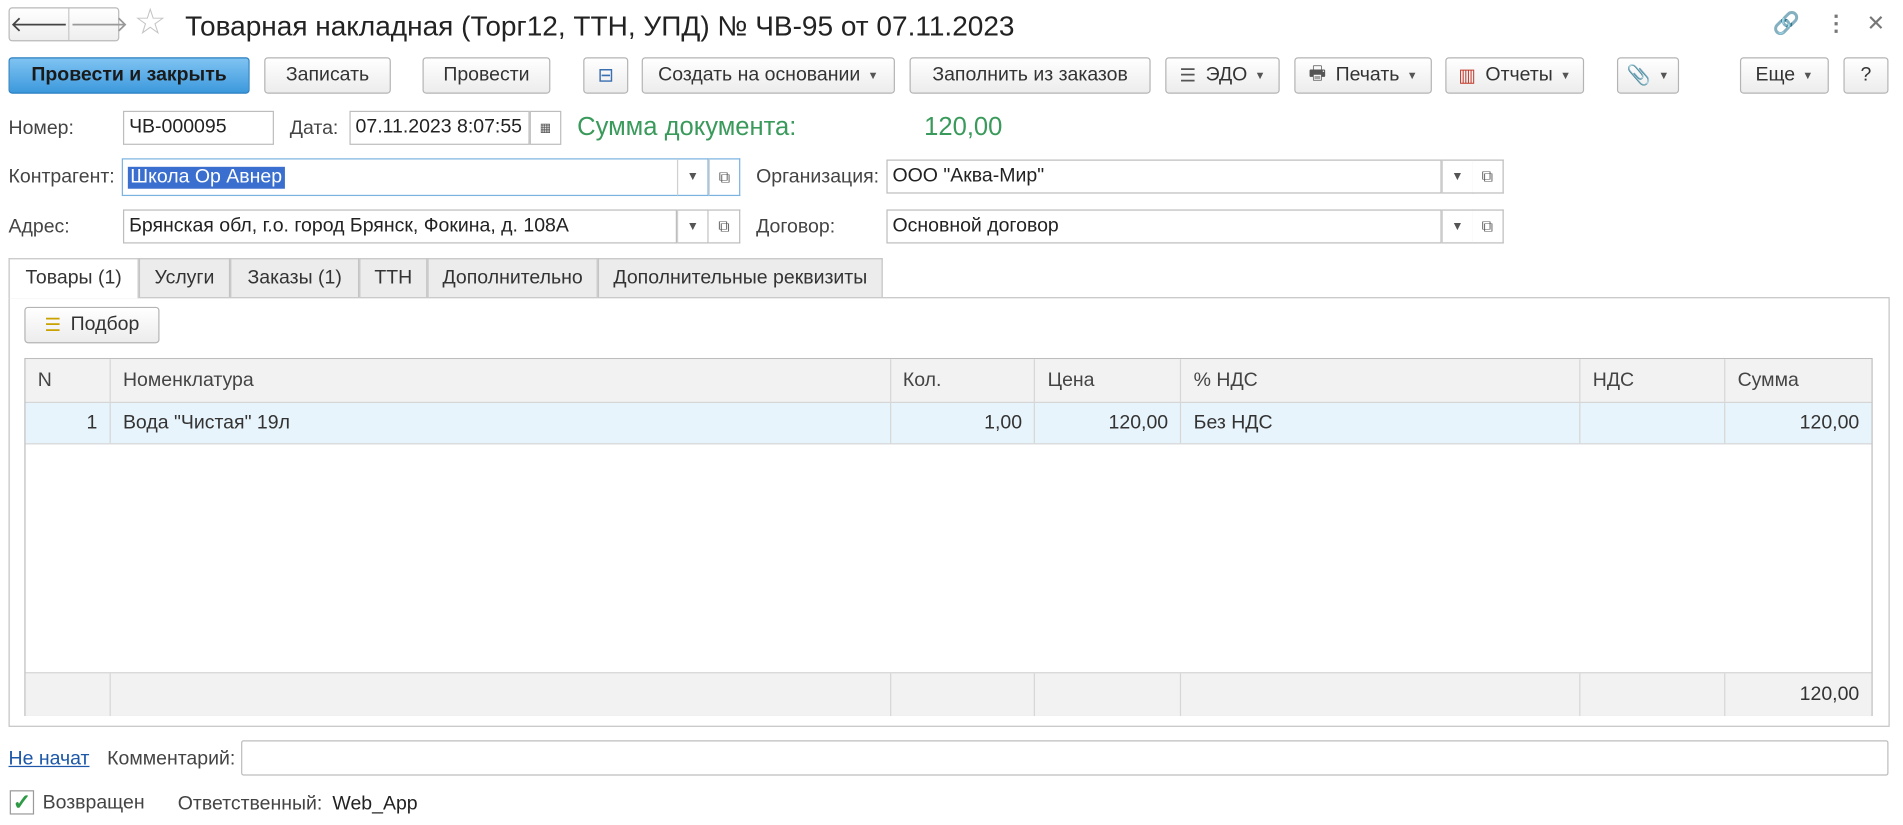 This screenshot has width=1903, height=825. I want to click on number-label: Номер:, so click(41, 128).